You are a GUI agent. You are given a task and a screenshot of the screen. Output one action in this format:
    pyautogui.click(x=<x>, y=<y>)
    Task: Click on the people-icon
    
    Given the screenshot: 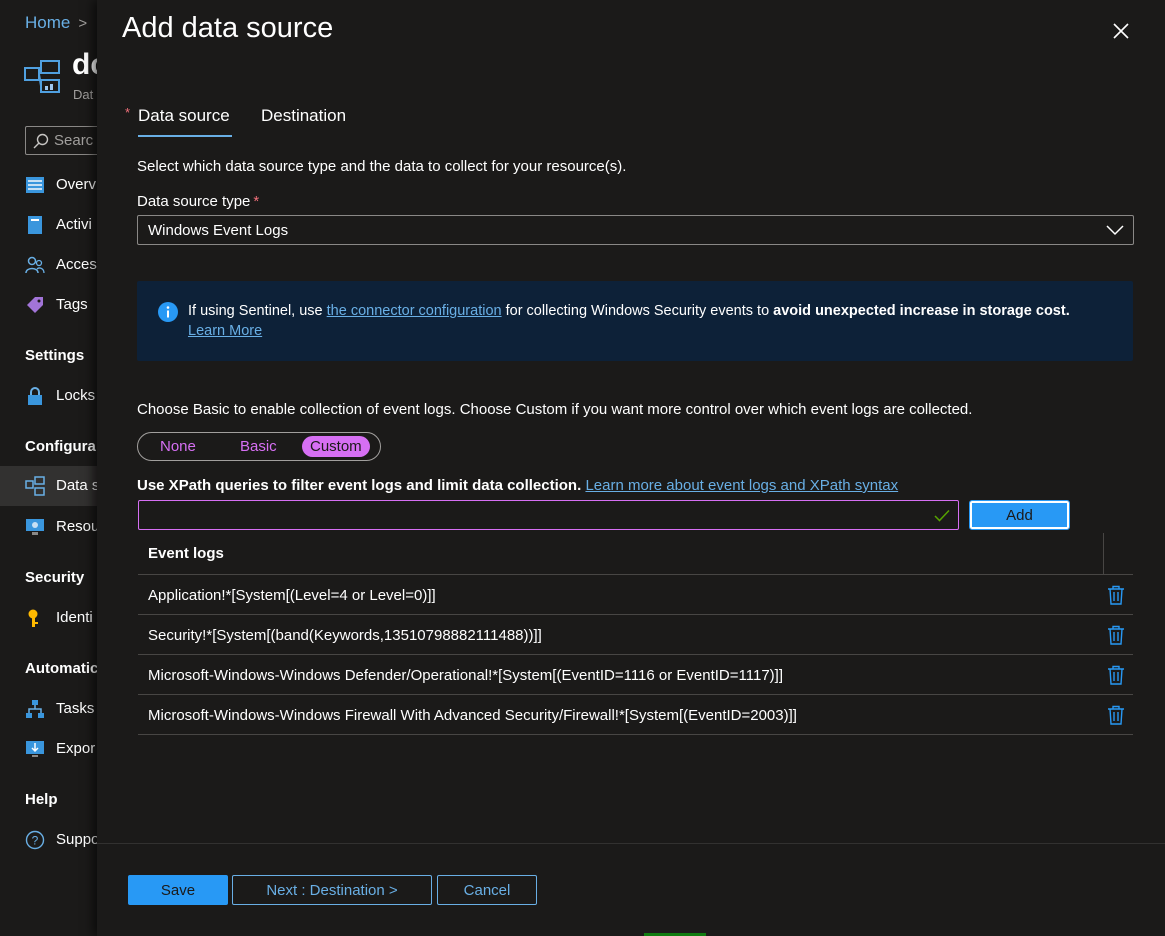 What is the action you would take?
    pyautogui.click(x=35, y=265)
    